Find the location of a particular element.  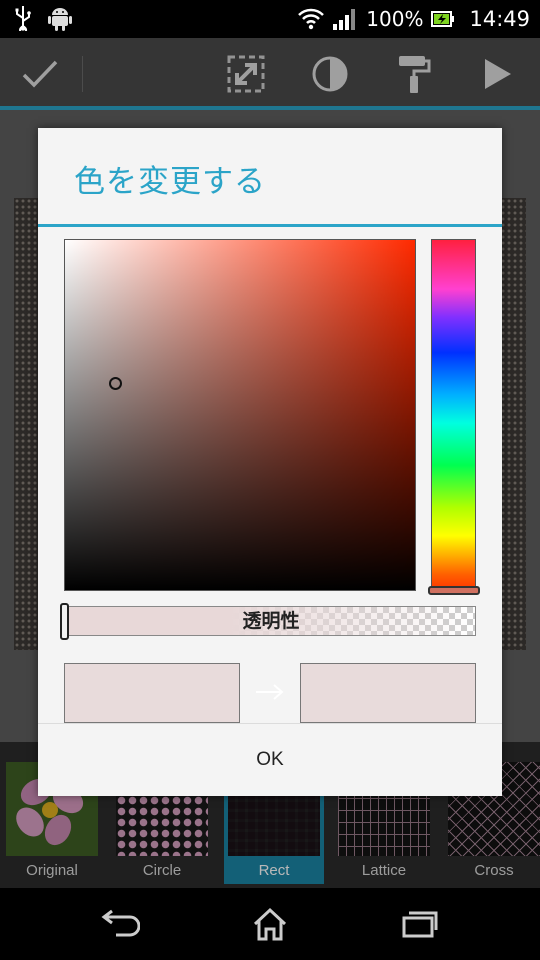

home-button is located at coordinates (270, 924).